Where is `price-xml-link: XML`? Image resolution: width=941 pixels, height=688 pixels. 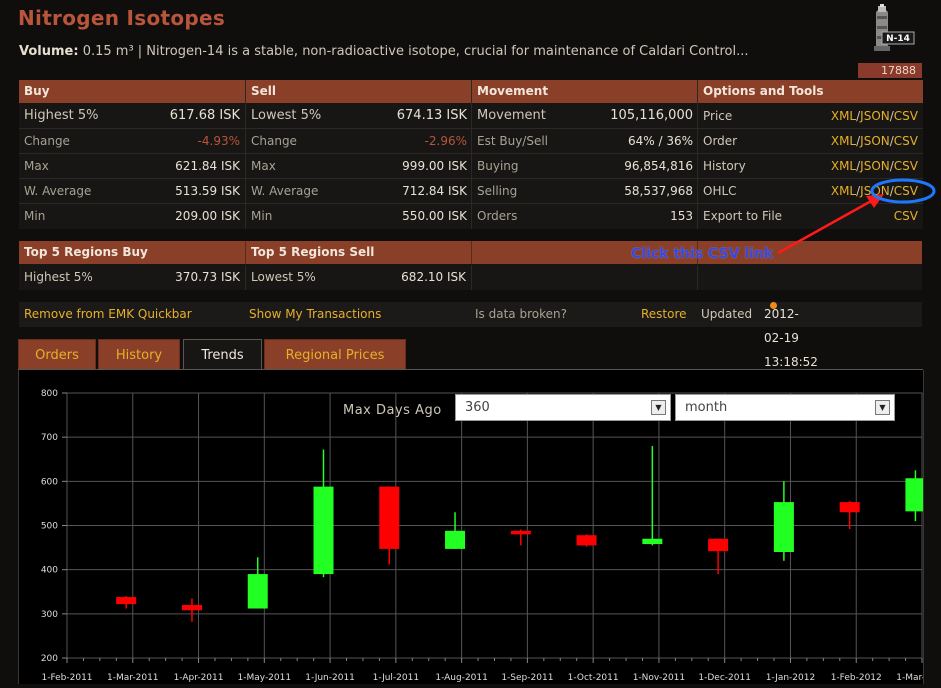
price-xml-link: XML is located at coordinates (843, 116).